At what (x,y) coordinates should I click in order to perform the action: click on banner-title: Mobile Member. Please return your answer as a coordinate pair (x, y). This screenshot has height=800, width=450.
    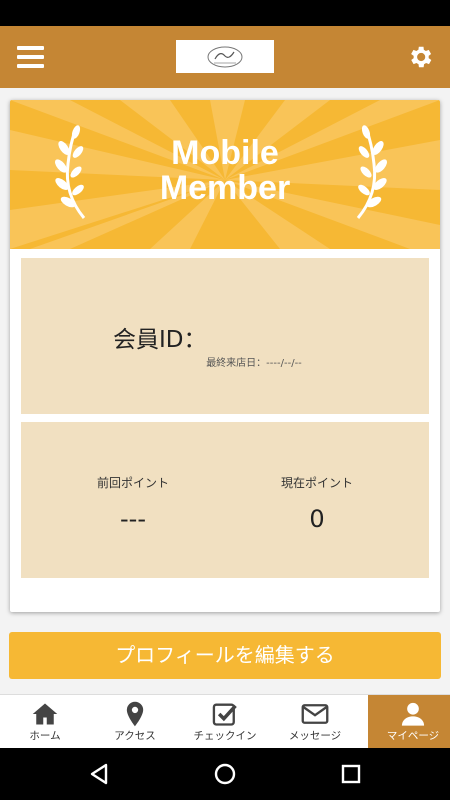
    Looking at the image, I should click on (225, 171).